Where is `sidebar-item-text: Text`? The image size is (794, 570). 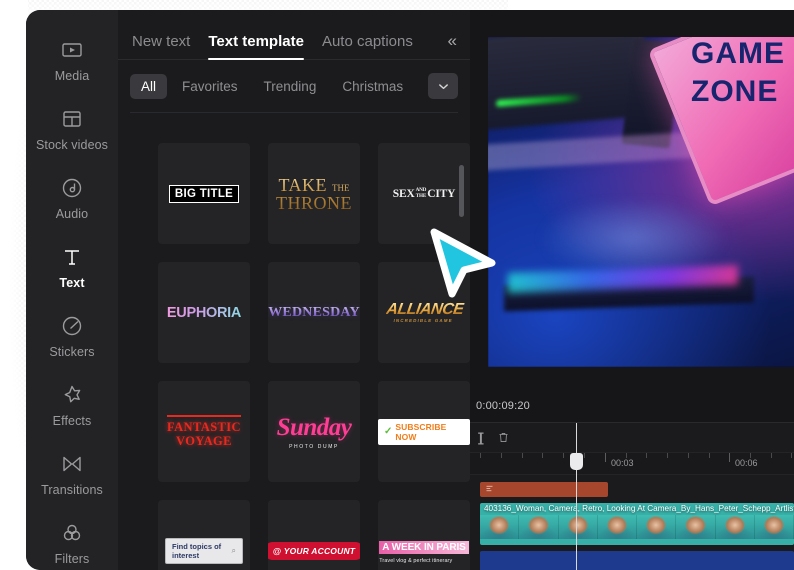 sidebar-item-text: Text is located at coordinates (72, 267).